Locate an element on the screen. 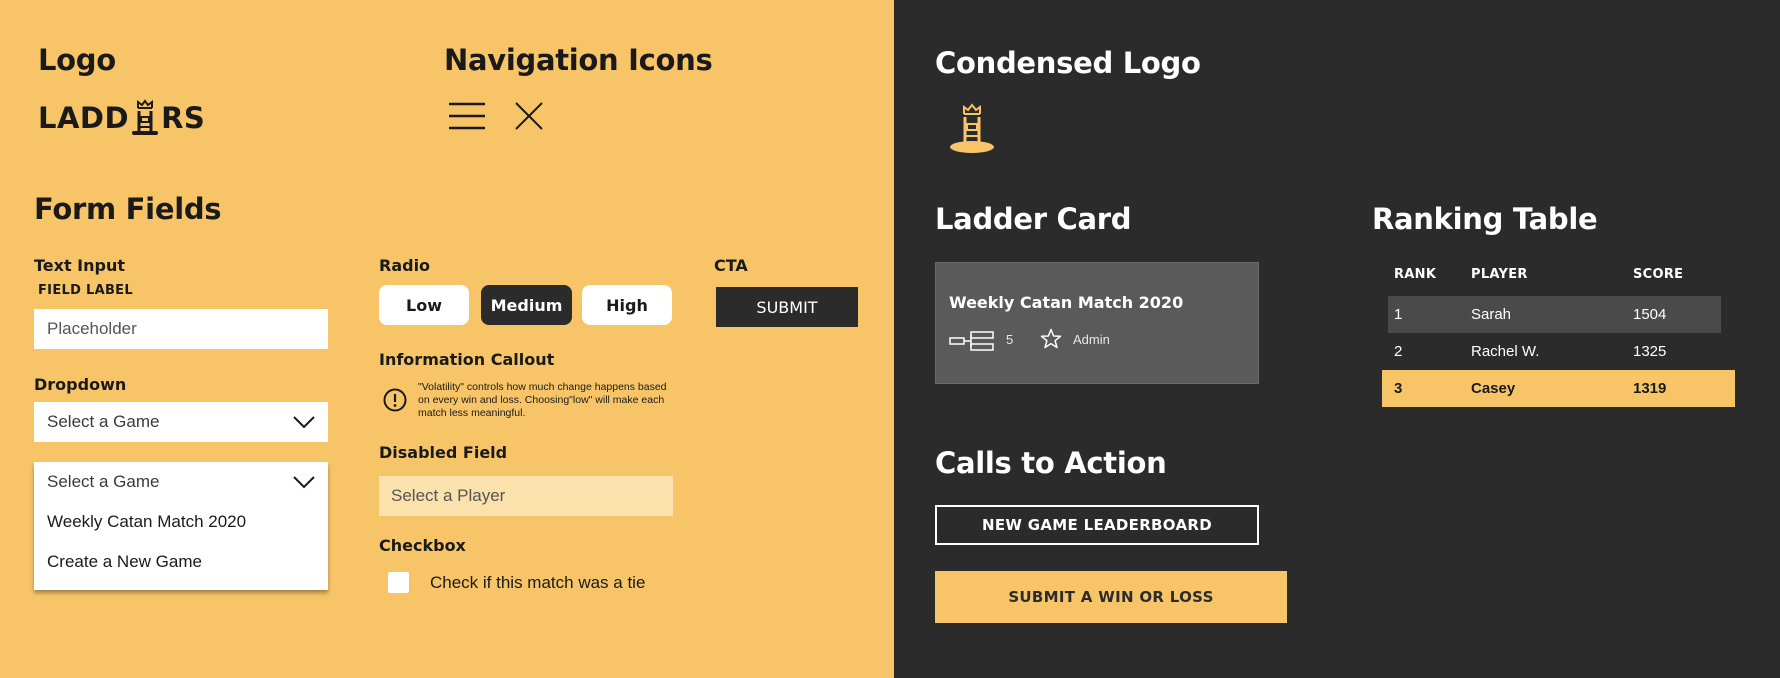 The image size is (1780, 678). text-input-title: Text Input is located at coordinates (80, 265).